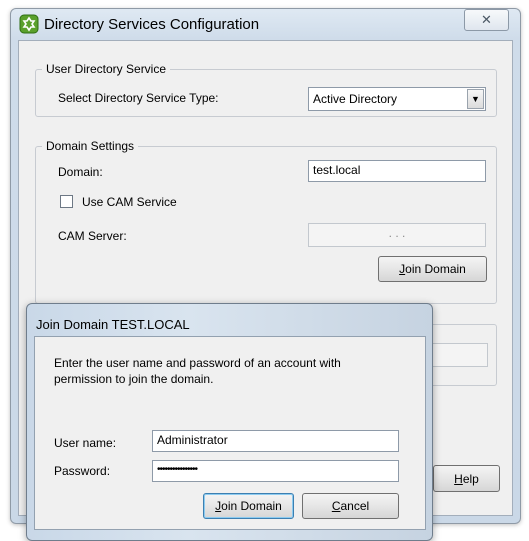  What do you see at coordinates (397, 171) in the screenshot?
I see `domain-input: test.local` at bounding box center [397, 171].